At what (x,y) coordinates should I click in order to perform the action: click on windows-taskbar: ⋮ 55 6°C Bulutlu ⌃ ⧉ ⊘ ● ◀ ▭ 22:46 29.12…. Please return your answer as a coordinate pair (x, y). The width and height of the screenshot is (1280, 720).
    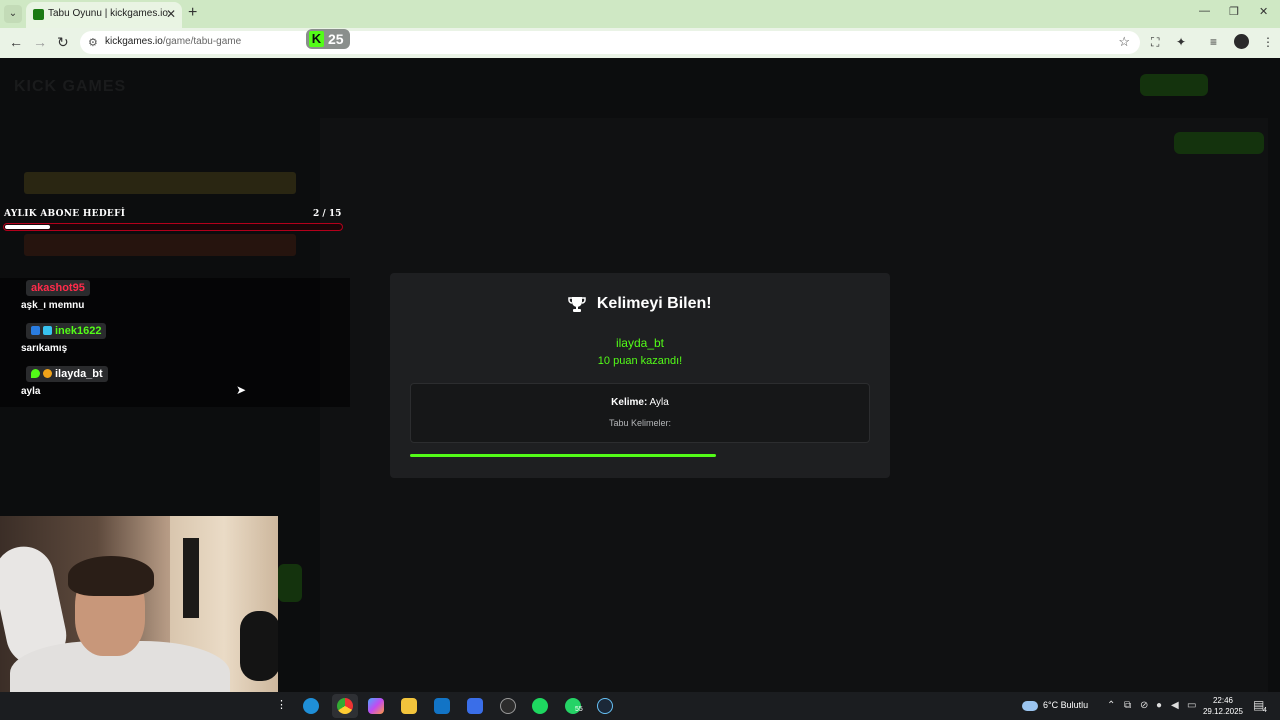
    Looking at the image, I should click on (640, 706).